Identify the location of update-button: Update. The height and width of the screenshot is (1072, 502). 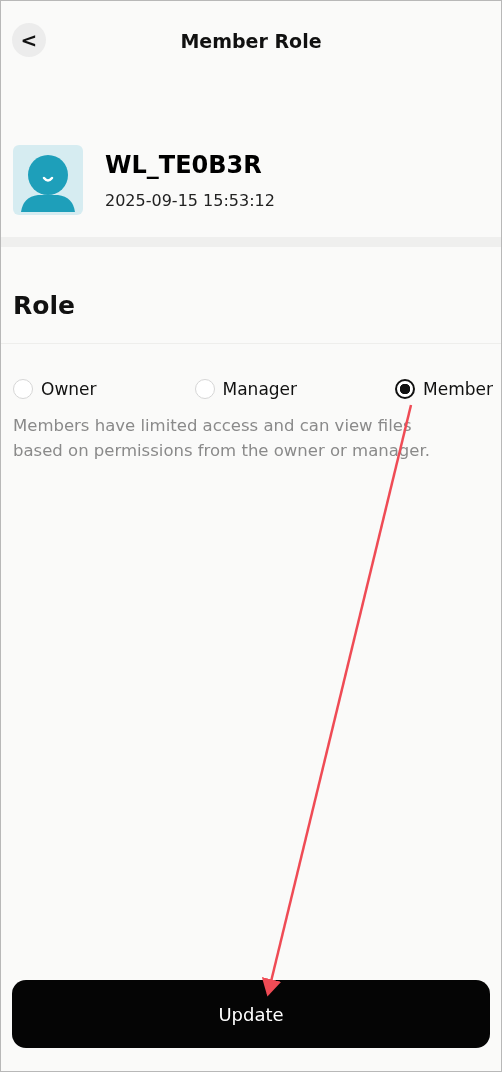
(251, 1014).